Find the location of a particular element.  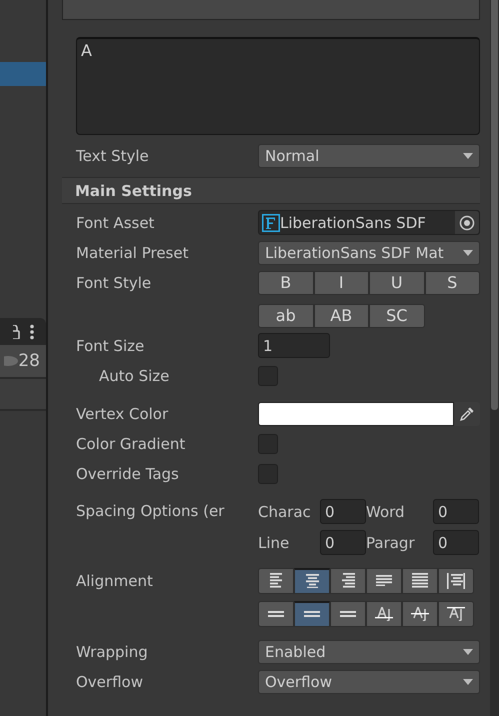

midline-align-icon is located at coordinates (420, 613).